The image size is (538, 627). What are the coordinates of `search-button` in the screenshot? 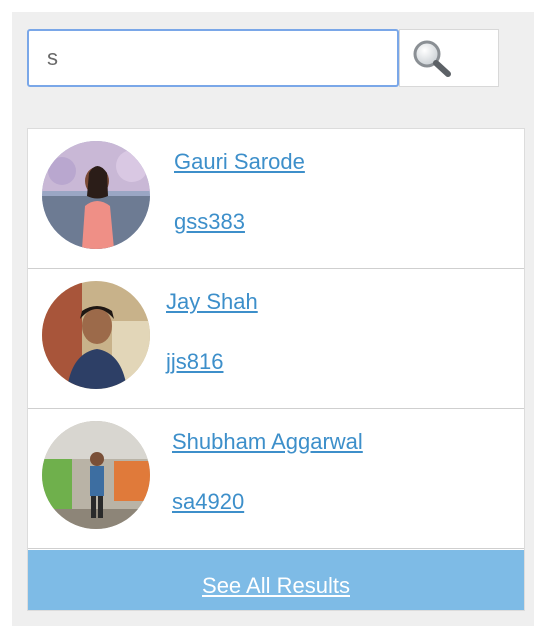 It's located at (449, 58).